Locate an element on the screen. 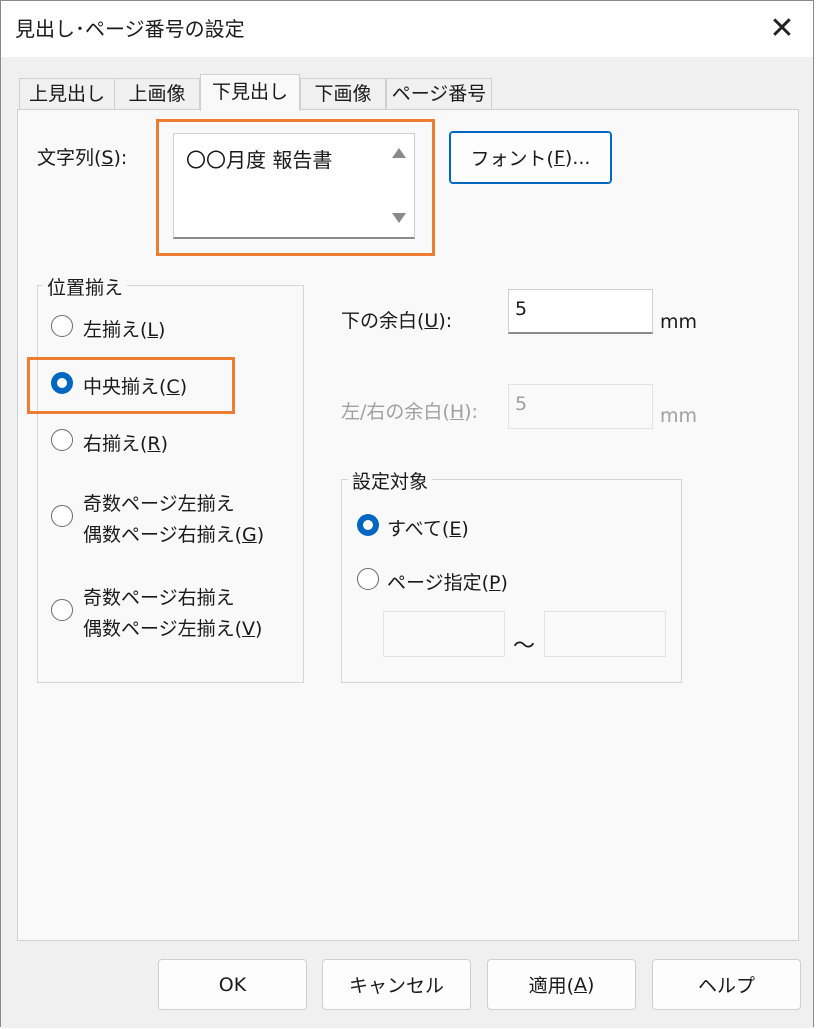 The height and width of the screenshot is (1029, 816). radio-target-page is located at coordinates (368, 579).